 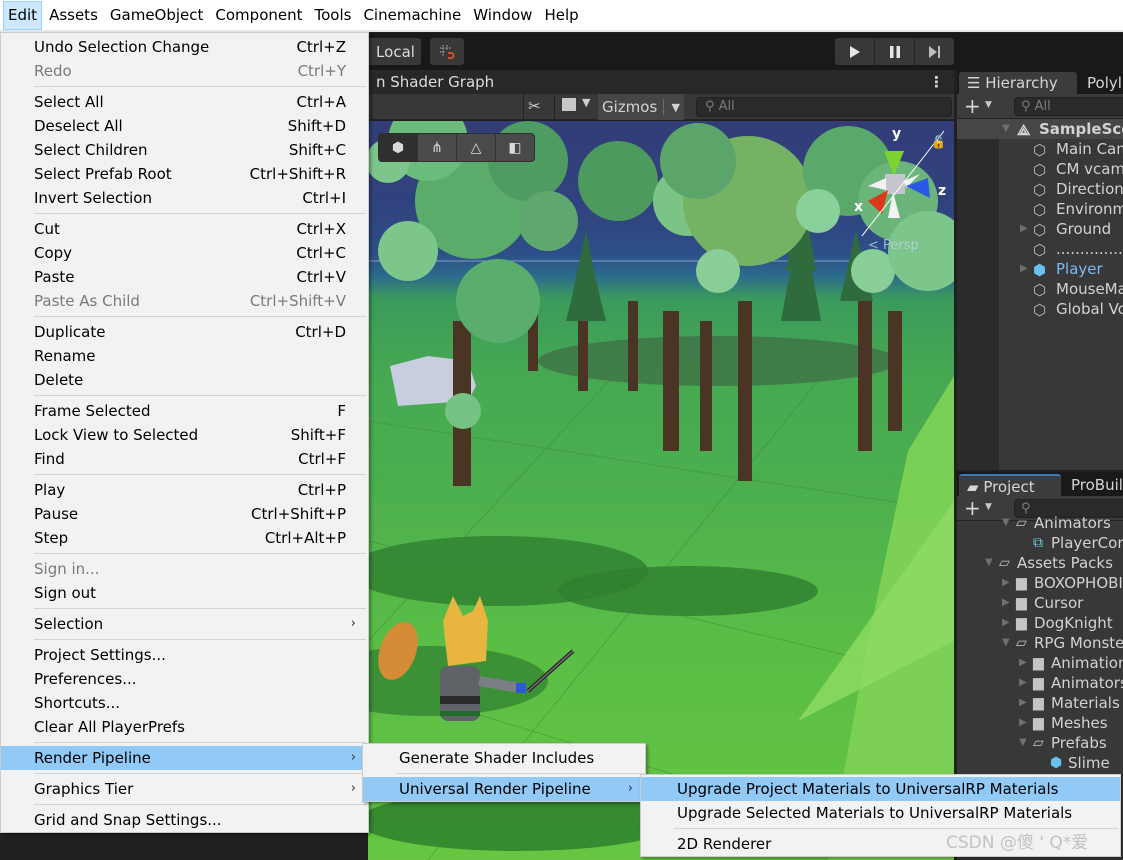 What do you see at coordinates (972, 106) in the screenshot?
I see `add-object-button: +` at bounding box center [972, 106].